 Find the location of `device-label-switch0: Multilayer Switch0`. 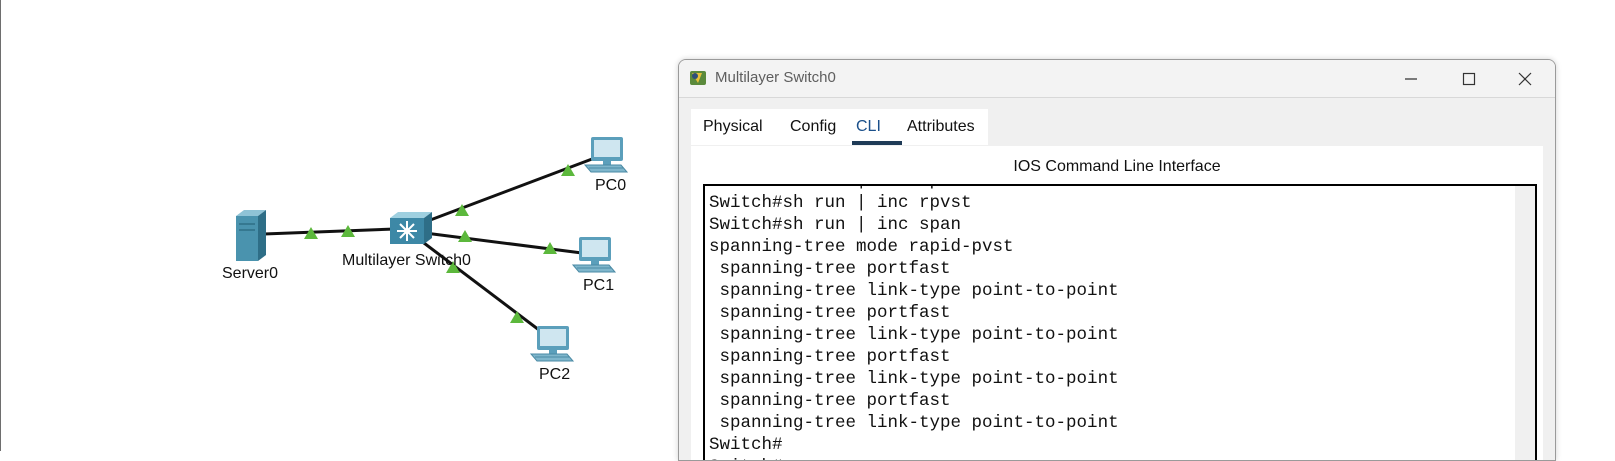

device-label-switch0: Multilayer Switch0 is located at coordinates (406, 261).